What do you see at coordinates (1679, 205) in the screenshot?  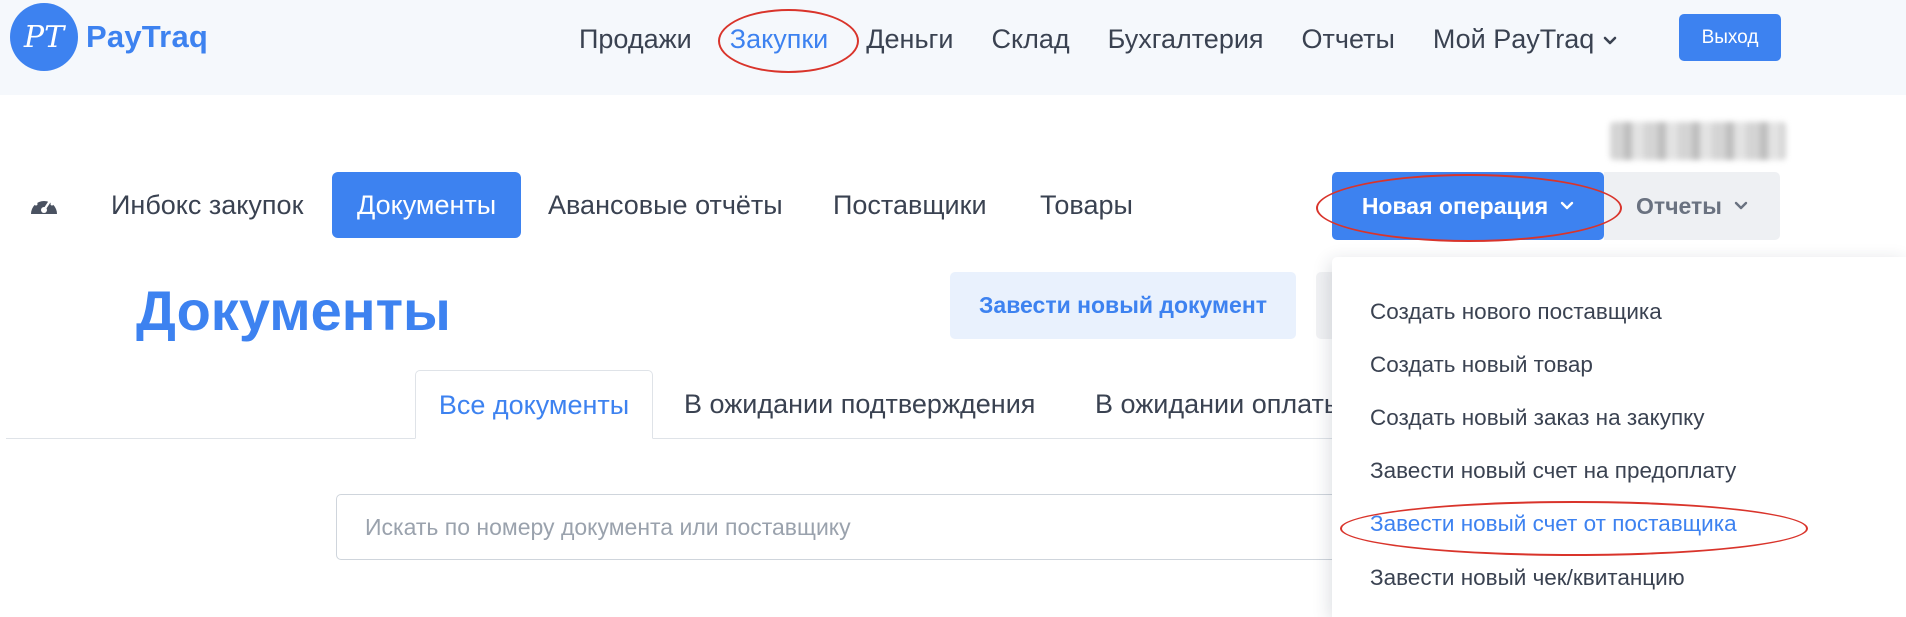 I see `reports-dropdown-label: Отчеты` at bounding box center [1679, 205].